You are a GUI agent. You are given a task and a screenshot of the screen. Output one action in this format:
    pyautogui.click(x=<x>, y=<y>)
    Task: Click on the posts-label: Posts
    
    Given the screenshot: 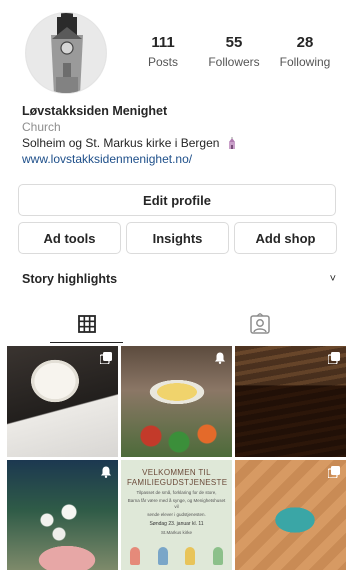 What is the action you would take?
    pyautogui.click(x=162, y=62)
    